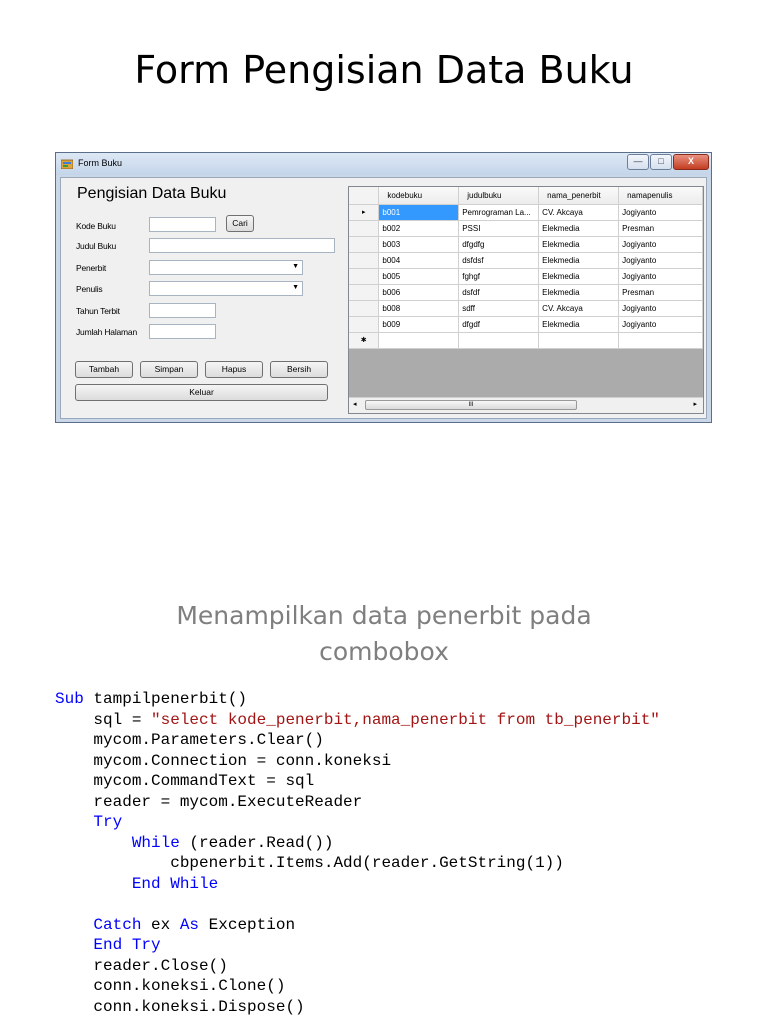 This screenshot has height=1024, width=768. What do you see at coordinates (364, 340) in the screenshot?
I see `new-row-icon: ✱` at bounding box center [364, 340].